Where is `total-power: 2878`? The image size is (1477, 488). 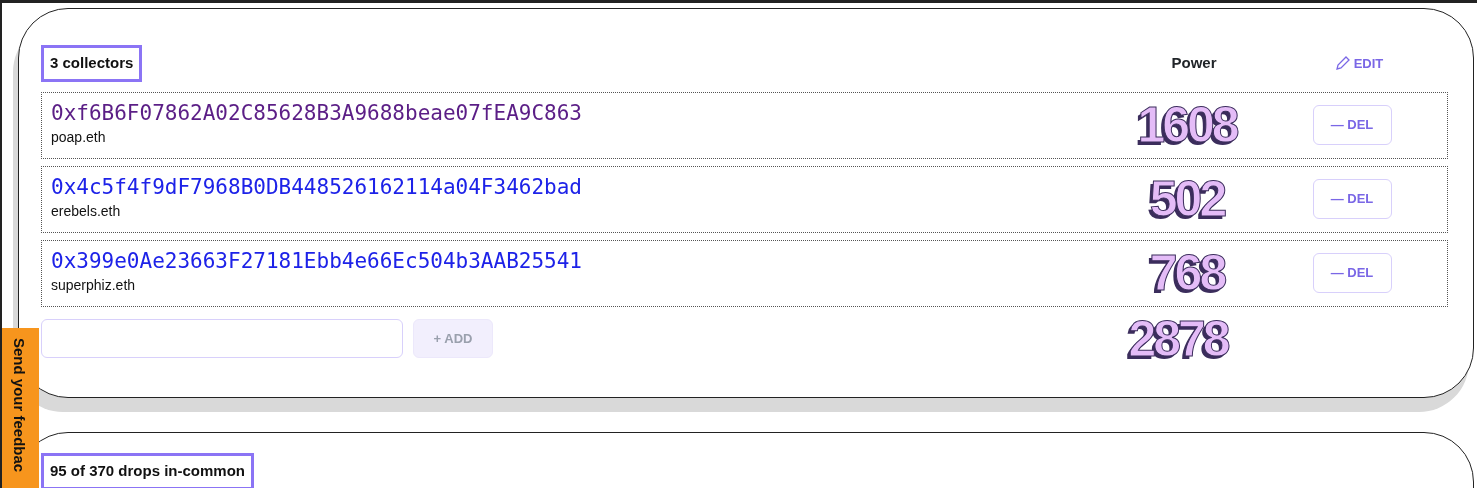 total-power: 2878 is located at coordinates (1178, 338).